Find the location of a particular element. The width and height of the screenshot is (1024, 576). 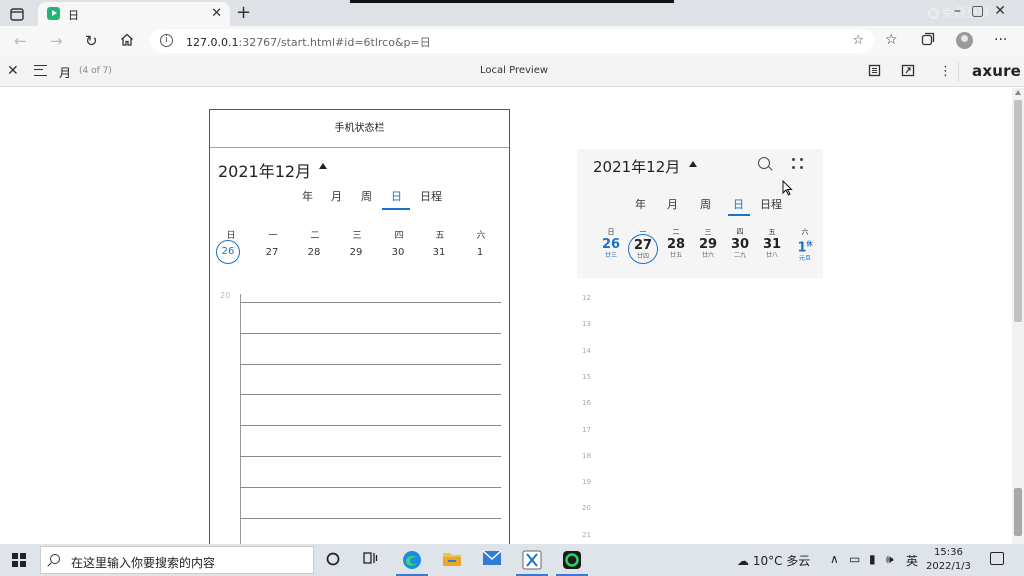

volume-icon: 🕪 is located at coordinates (890, 559).